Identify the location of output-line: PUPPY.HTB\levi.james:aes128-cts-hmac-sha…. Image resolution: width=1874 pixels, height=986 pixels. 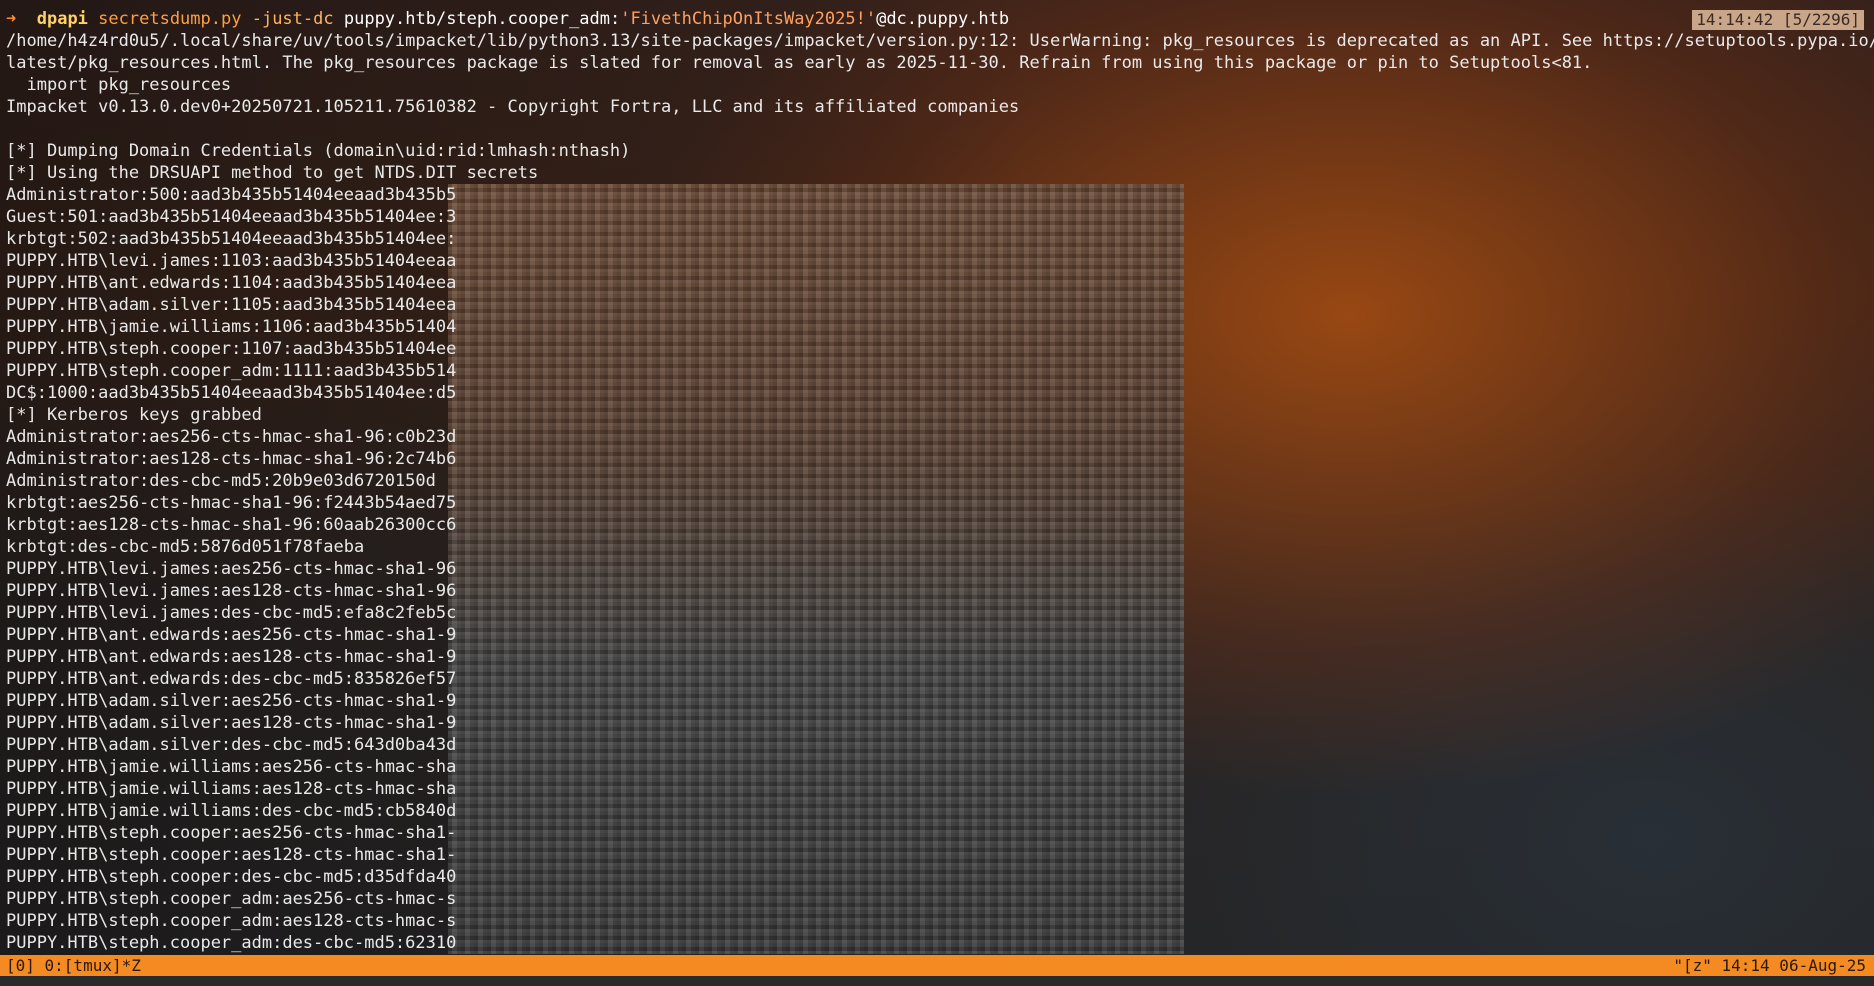
(231, 591).